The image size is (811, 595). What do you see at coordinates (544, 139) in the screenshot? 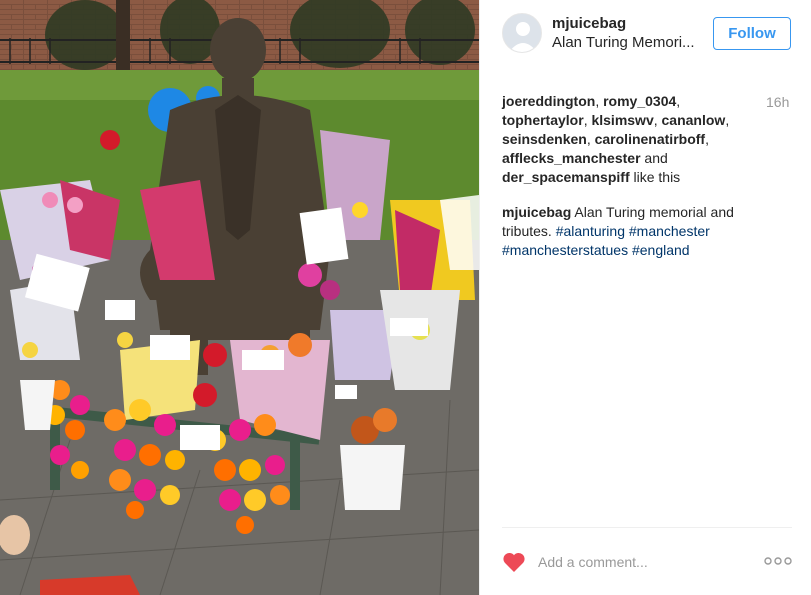
I see `like-user: seinsdenken` at bounding box center [544, 139].